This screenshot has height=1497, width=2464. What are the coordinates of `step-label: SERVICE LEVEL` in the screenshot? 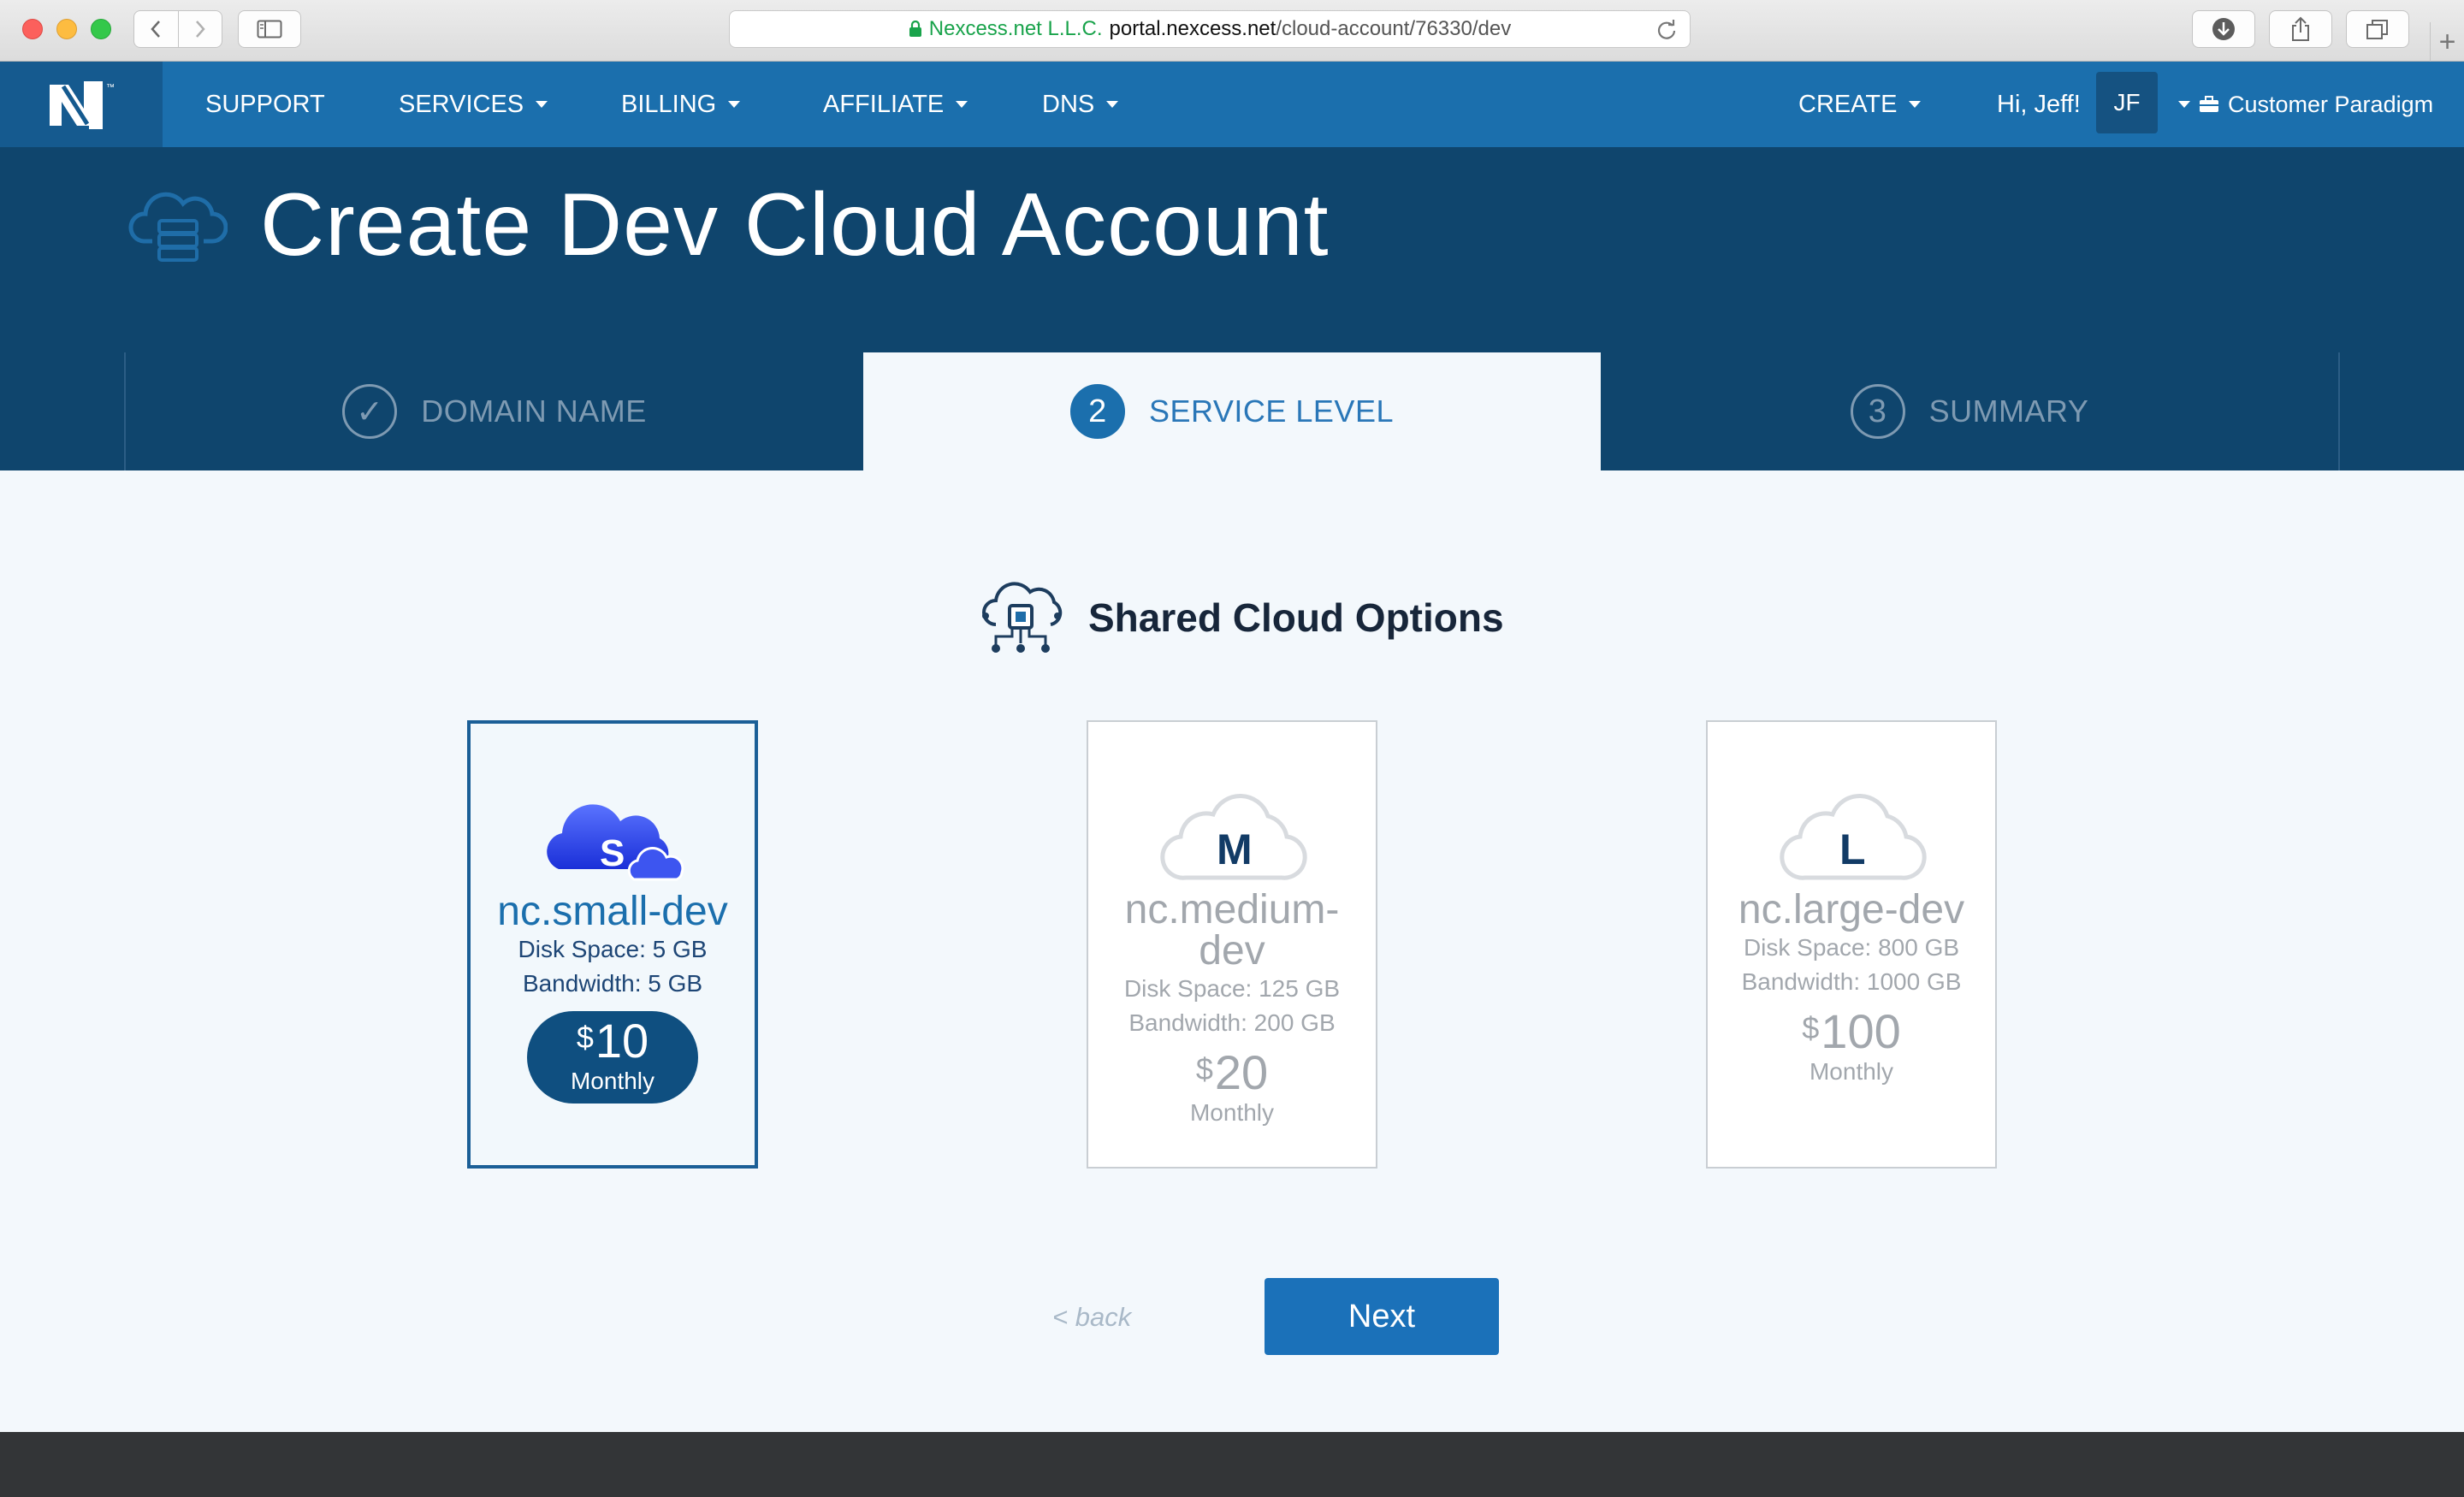 It's located at (1271, 411).